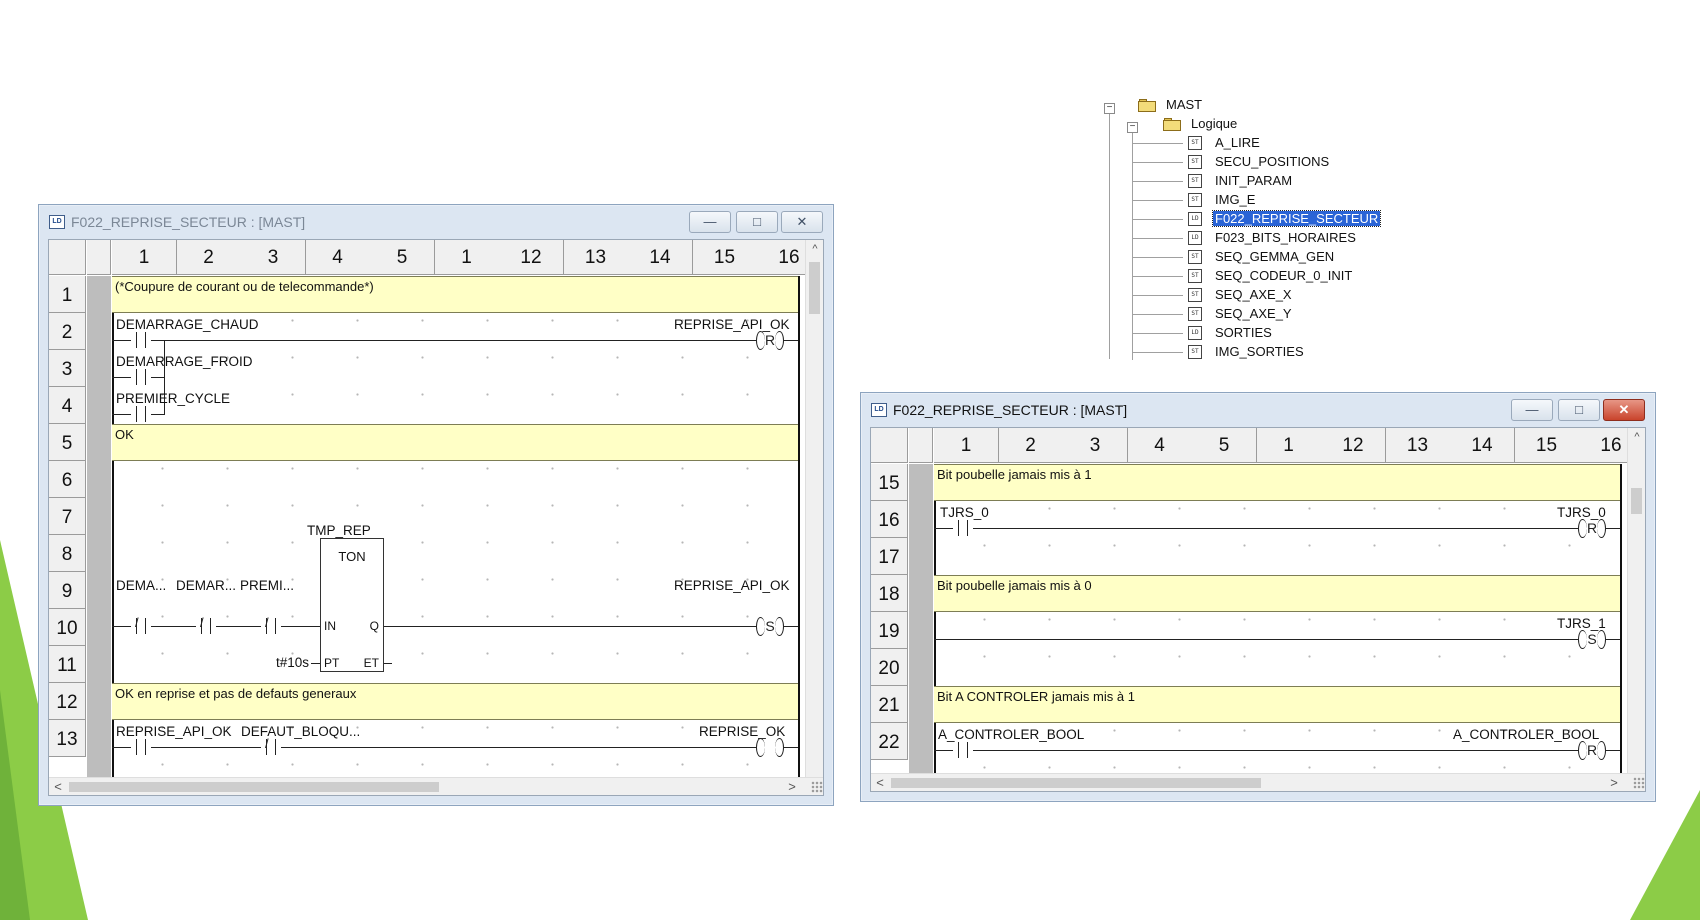  I want to click on rung-comment: OK, so click(455, 442).